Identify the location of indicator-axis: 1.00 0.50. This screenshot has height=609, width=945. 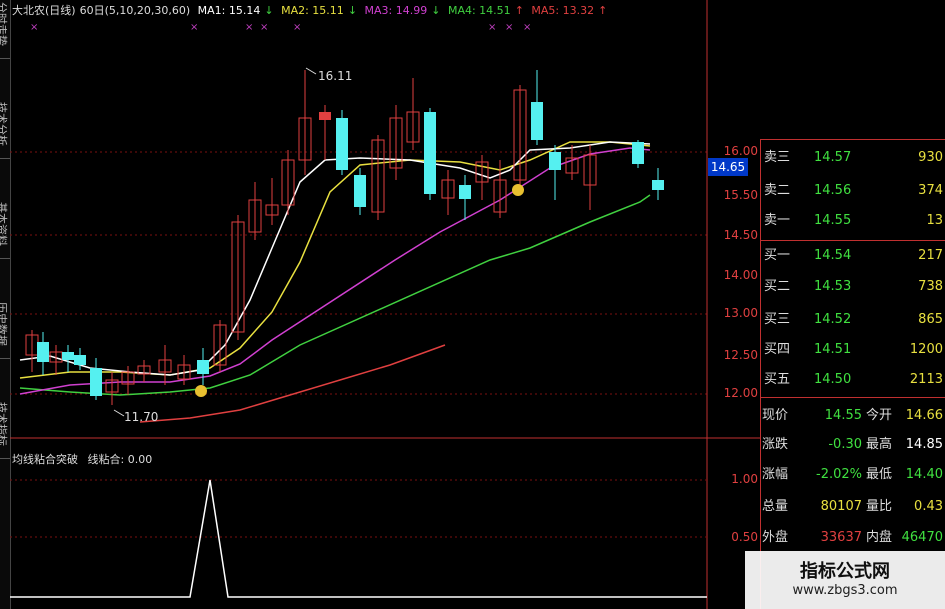
(733, 304).